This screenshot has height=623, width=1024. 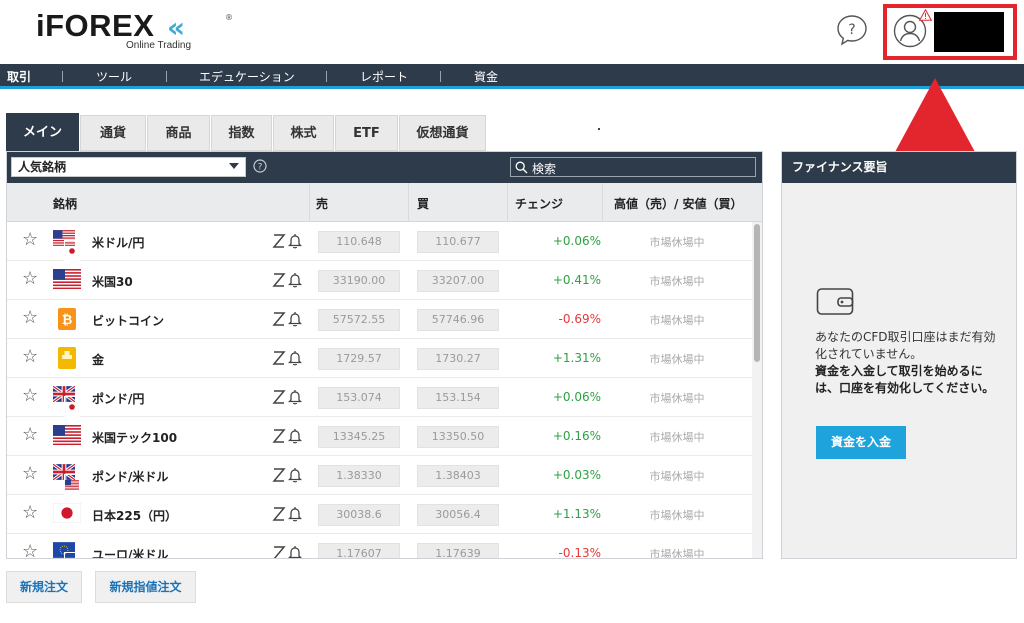 I want to click on table-row: ☆ 米国テック100 13345.25 13350.50 +0.16% 市場休場中, so click(x=379, y=436).